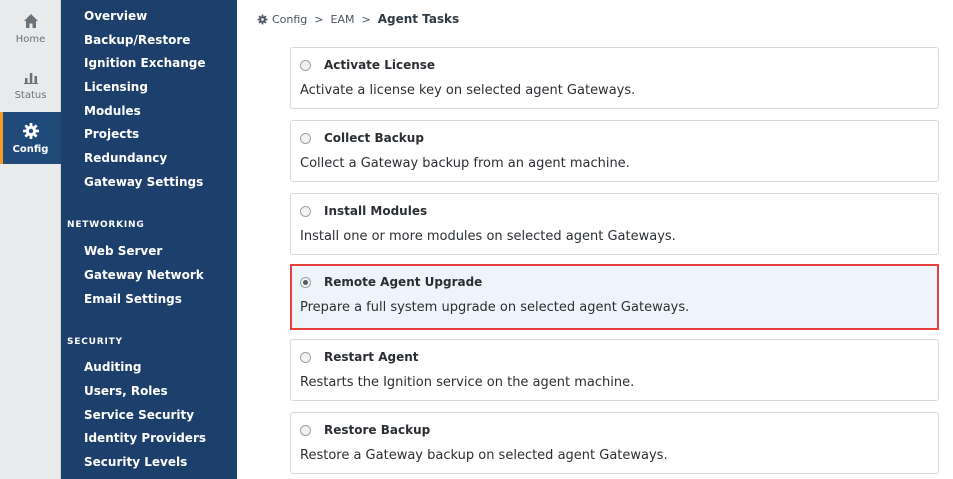 The image size is (953, 479). Describe the element at coordinates (126, 391) in the screenshot. I see `sidebar-item-users-roles: Users, Roles` at that location.